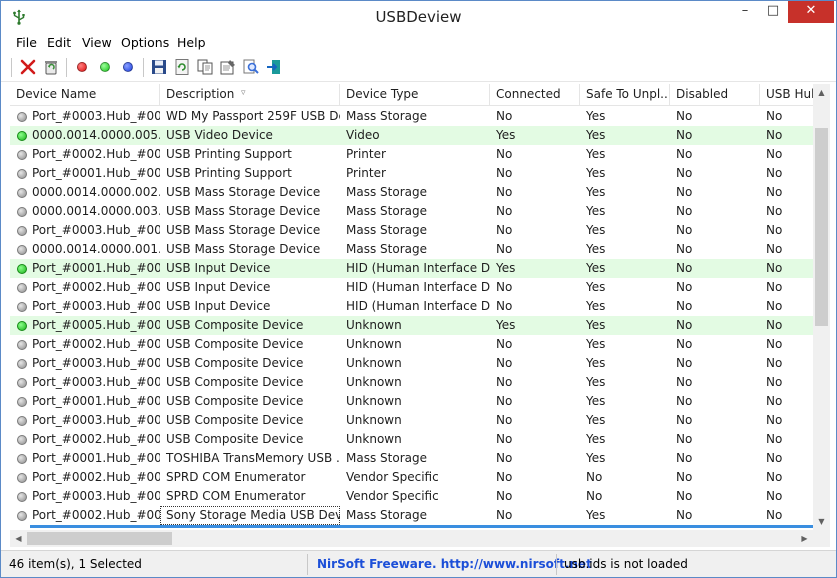  What do you see at coordinates (159, 67) in the screenshot?
I see `save-icon` at bounding box center [159, 67].